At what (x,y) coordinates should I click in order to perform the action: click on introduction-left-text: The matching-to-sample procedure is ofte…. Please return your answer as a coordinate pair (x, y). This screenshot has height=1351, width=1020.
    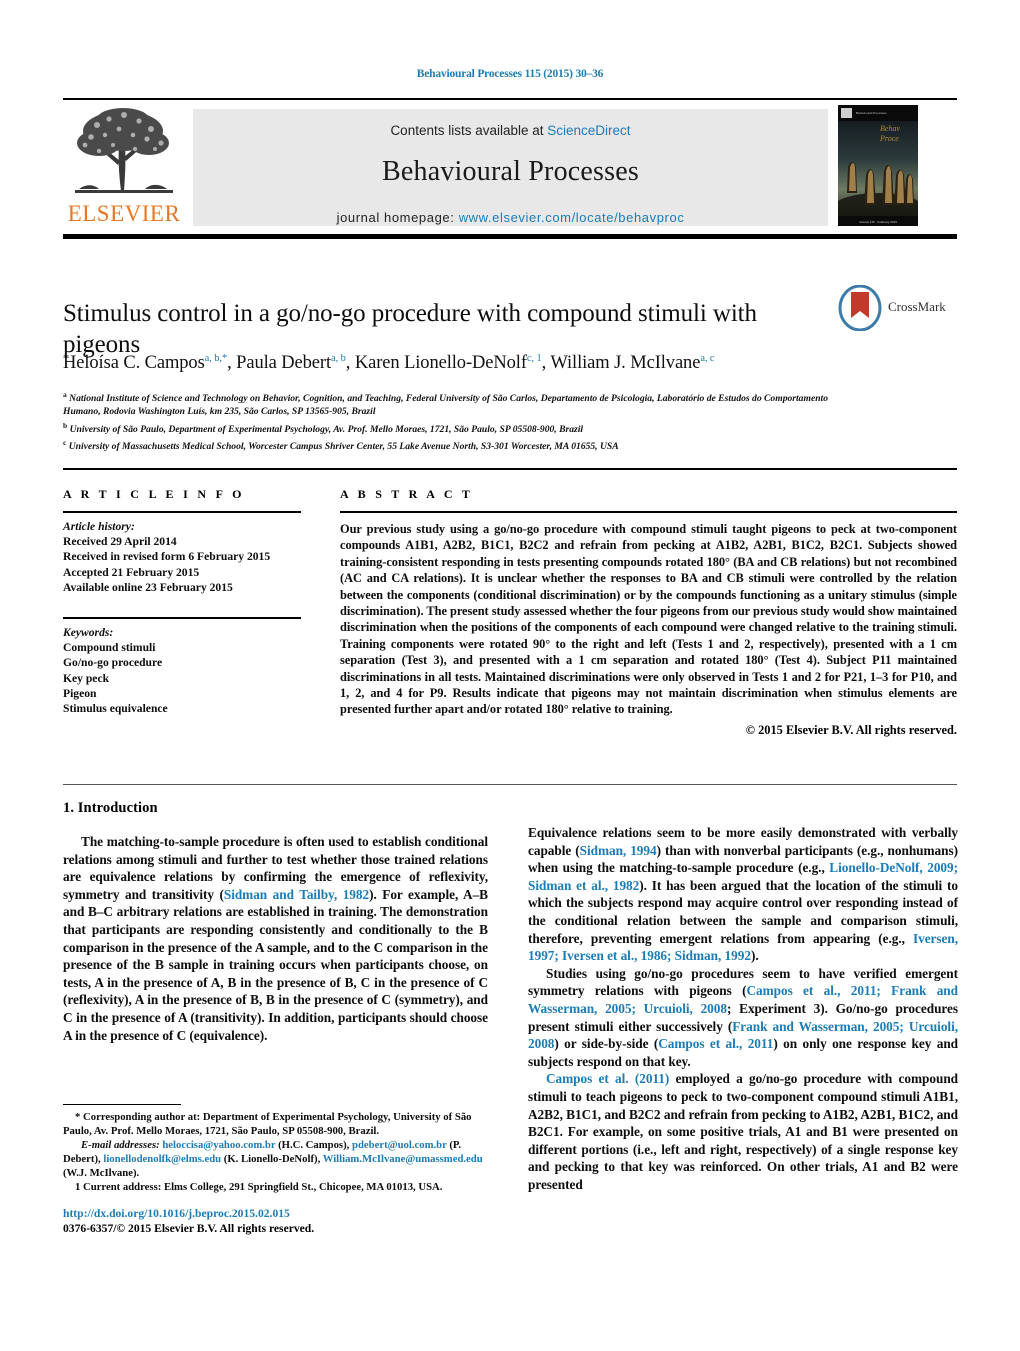
    Looking at the image, I should click on (275, 938).